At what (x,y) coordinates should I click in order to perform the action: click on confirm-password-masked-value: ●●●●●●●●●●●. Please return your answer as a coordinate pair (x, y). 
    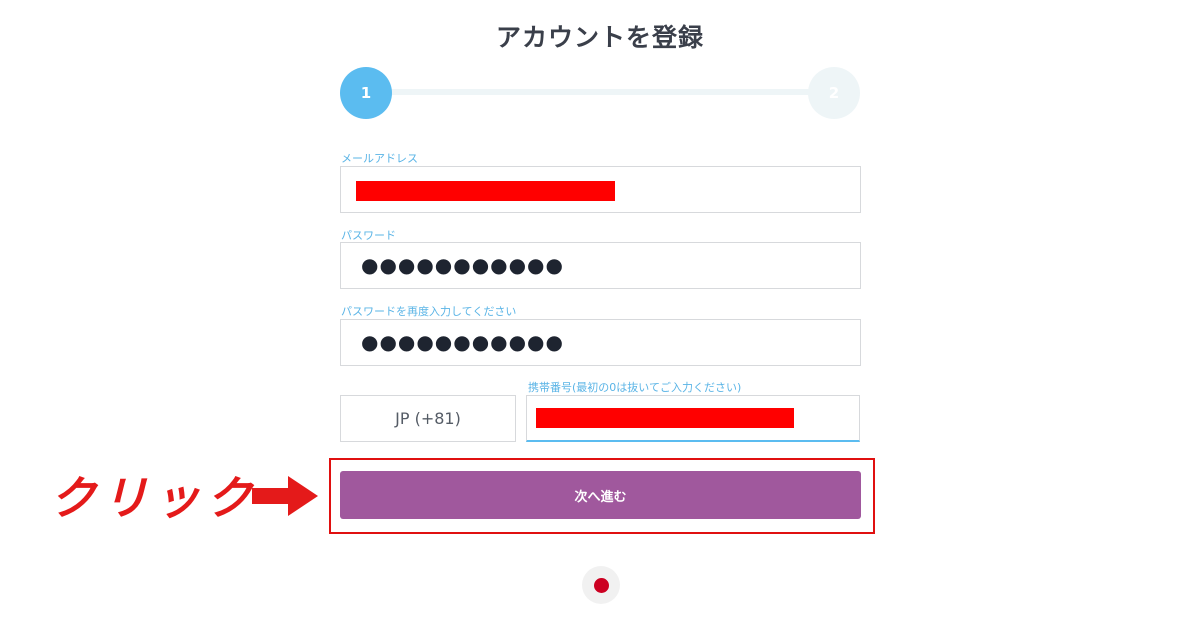
    Looking at the image, I should click on (462, 342).